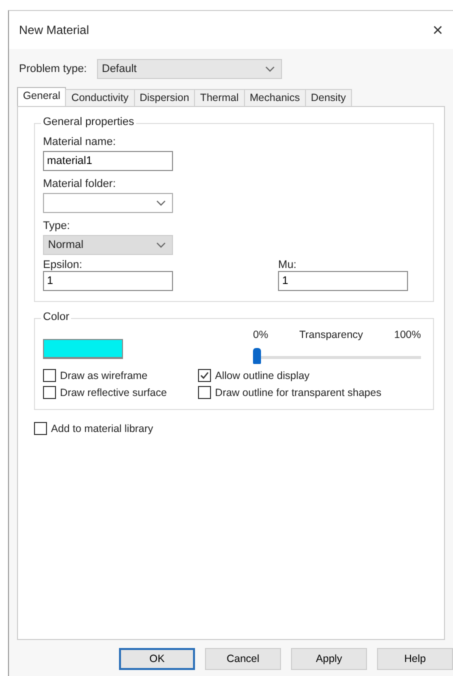  Describe the element at coordinates (260, 335) in the screenshot. I see `slider-min-label: 0%` at that location.